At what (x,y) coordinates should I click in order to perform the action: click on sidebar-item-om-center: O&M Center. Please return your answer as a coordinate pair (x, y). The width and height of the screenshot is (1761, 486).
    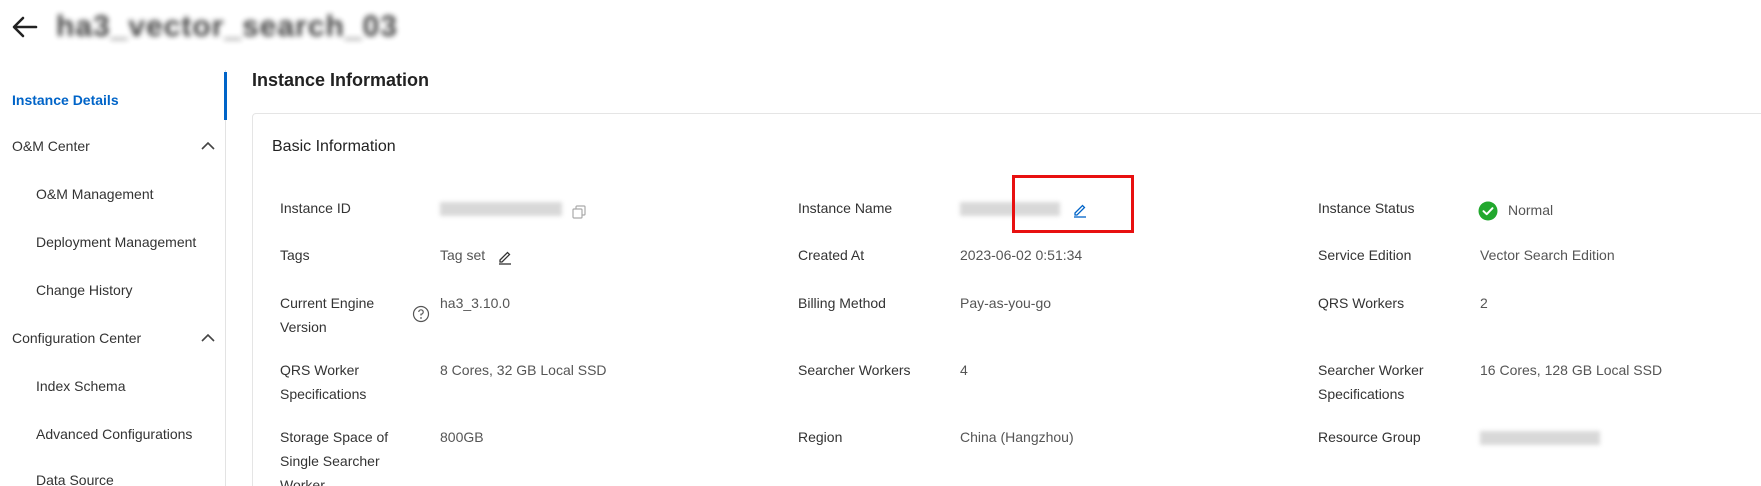
    Looking at the image, I should click on (113, 146).